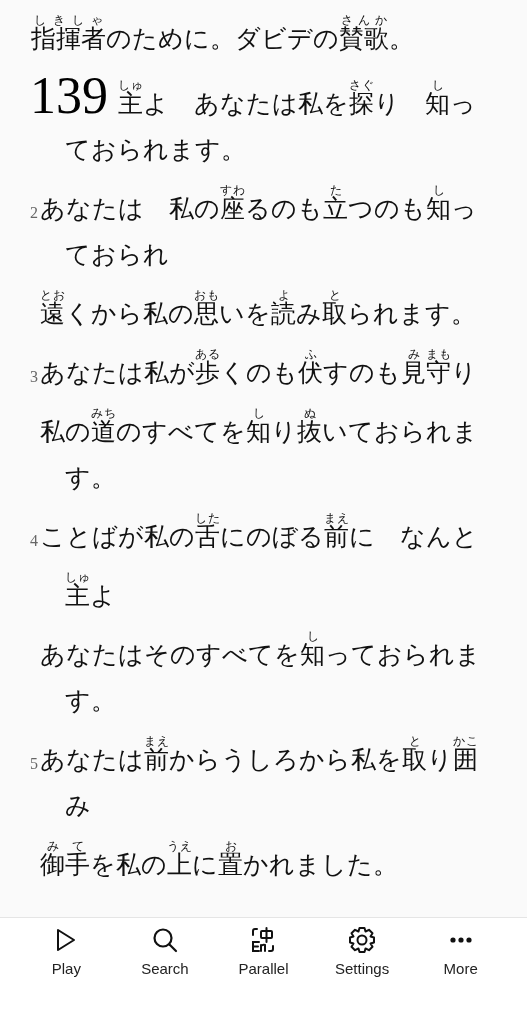 The image size is (527, 1023). I want to click on toolbar-tab: Search, so click(165, 952).